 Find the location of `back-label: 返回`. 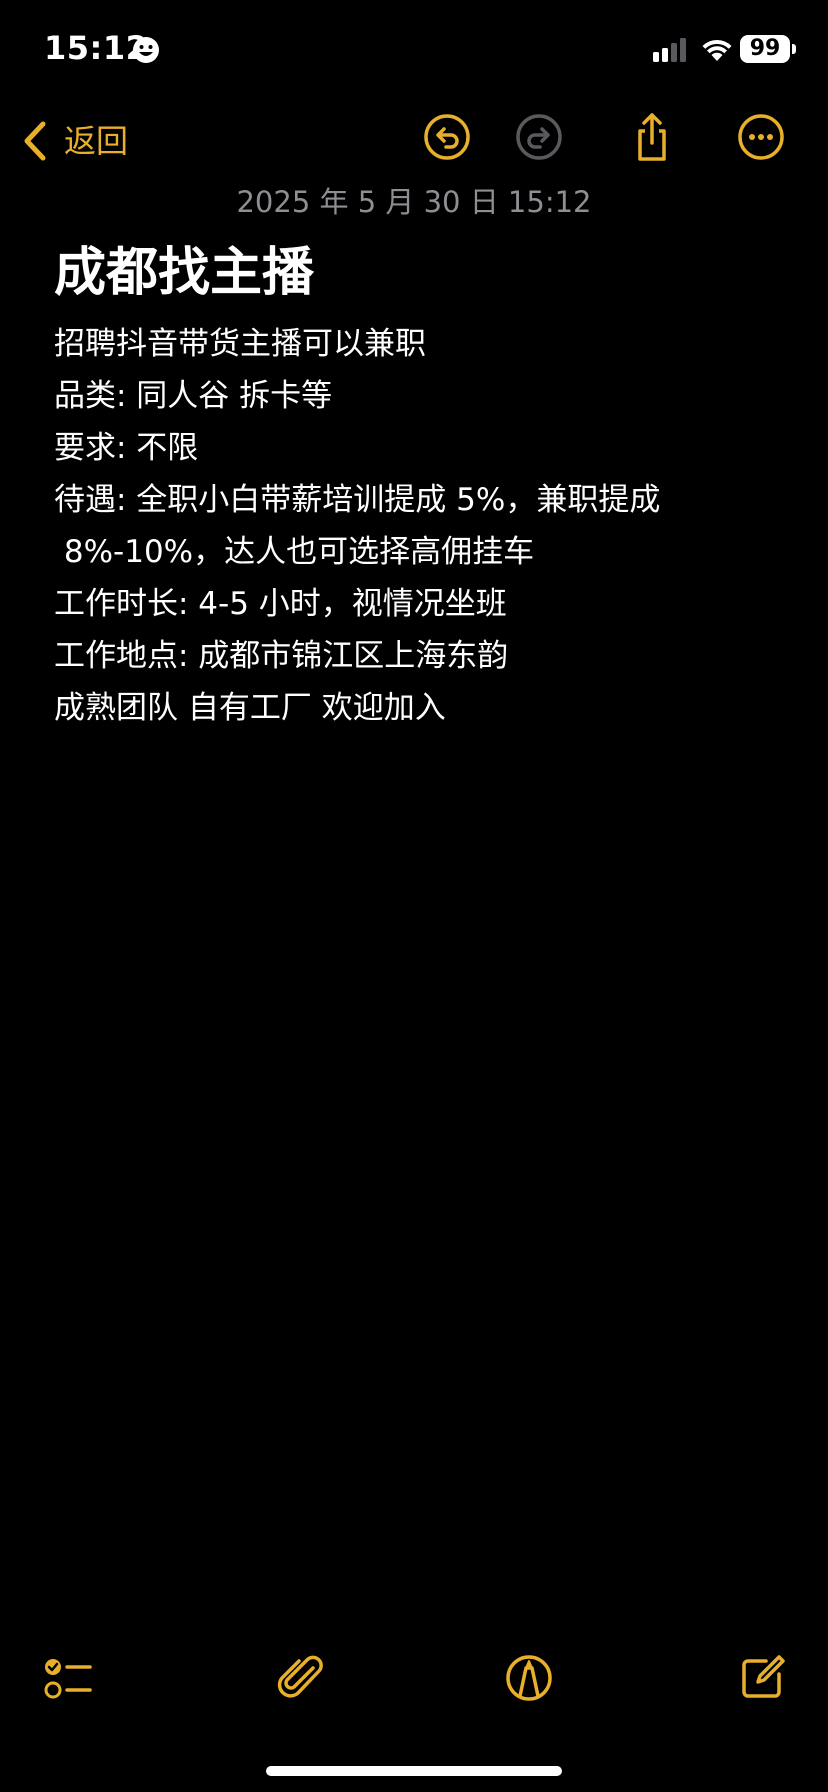

back-label: 返回 is located at coordinates (96, 141).